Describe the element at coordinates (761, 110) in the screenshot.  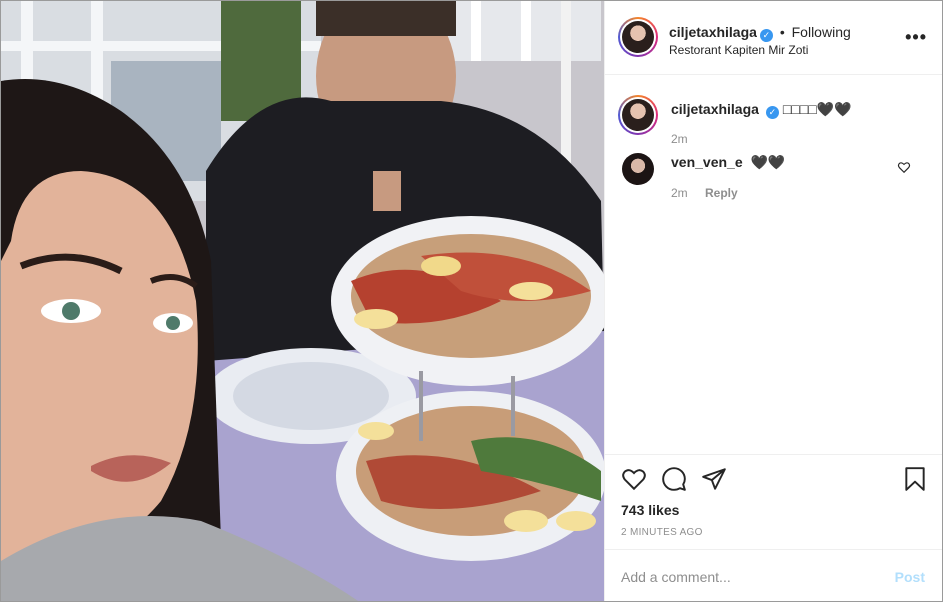
I see `caption-text: ciljetaxhilaga ✓ □□□□🖤🖤` at that location.